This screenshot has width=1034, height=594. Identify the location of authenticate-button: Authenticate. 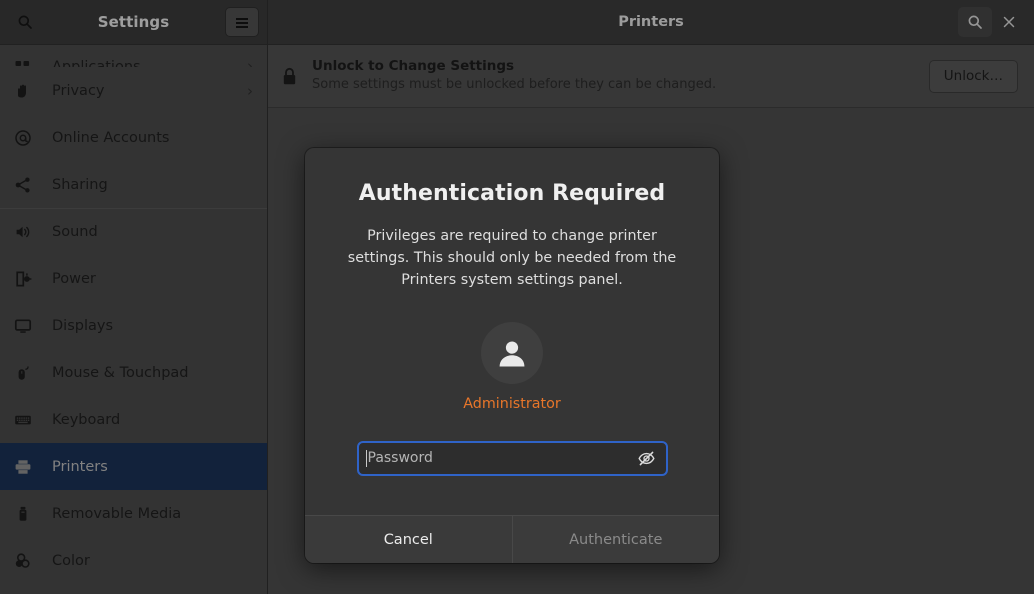
(615, 539).